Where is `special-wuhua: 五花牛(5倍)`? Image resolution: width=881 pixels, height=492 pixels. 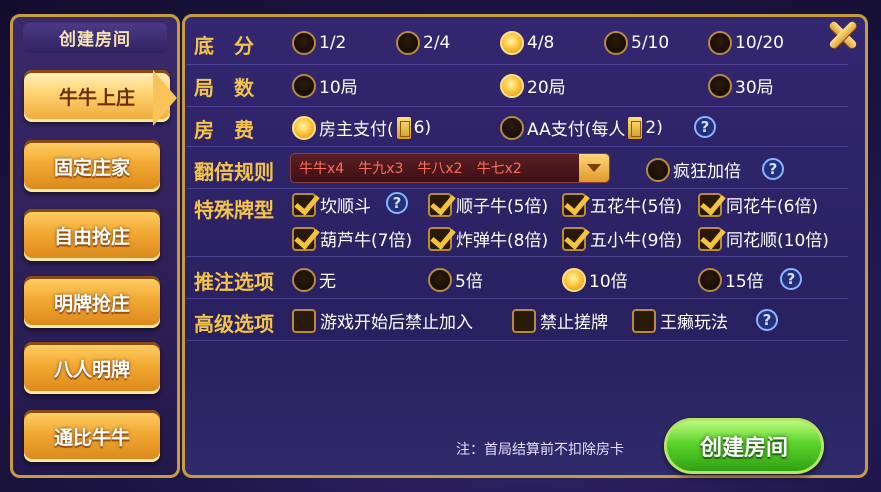
special-wuhua: 五花牛(5倍) is located at coordinates (622, 204).